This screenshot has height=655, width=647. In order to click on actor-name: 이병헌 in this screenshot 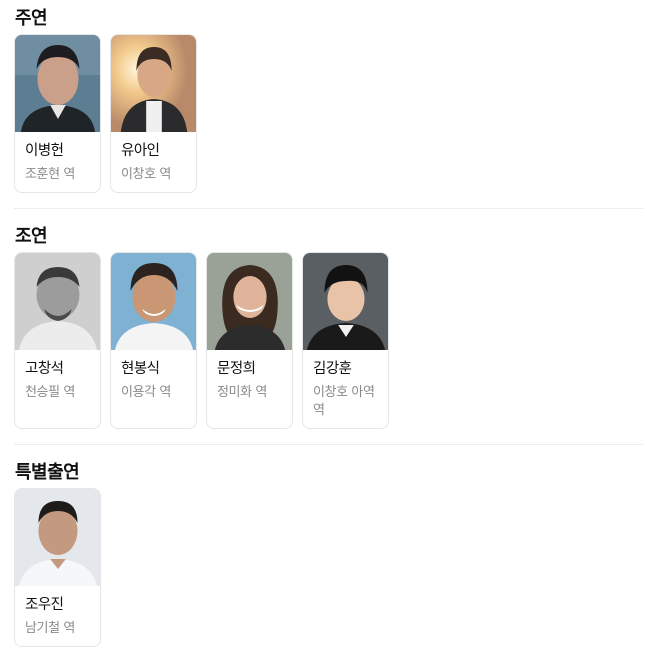, I will do `click(44, 151)`.